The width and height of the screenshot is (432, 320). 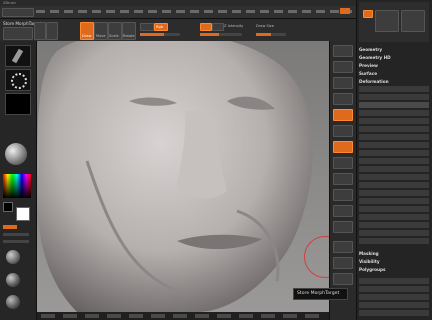 I want to click on brush-glyph, so click(x=17, y=56).